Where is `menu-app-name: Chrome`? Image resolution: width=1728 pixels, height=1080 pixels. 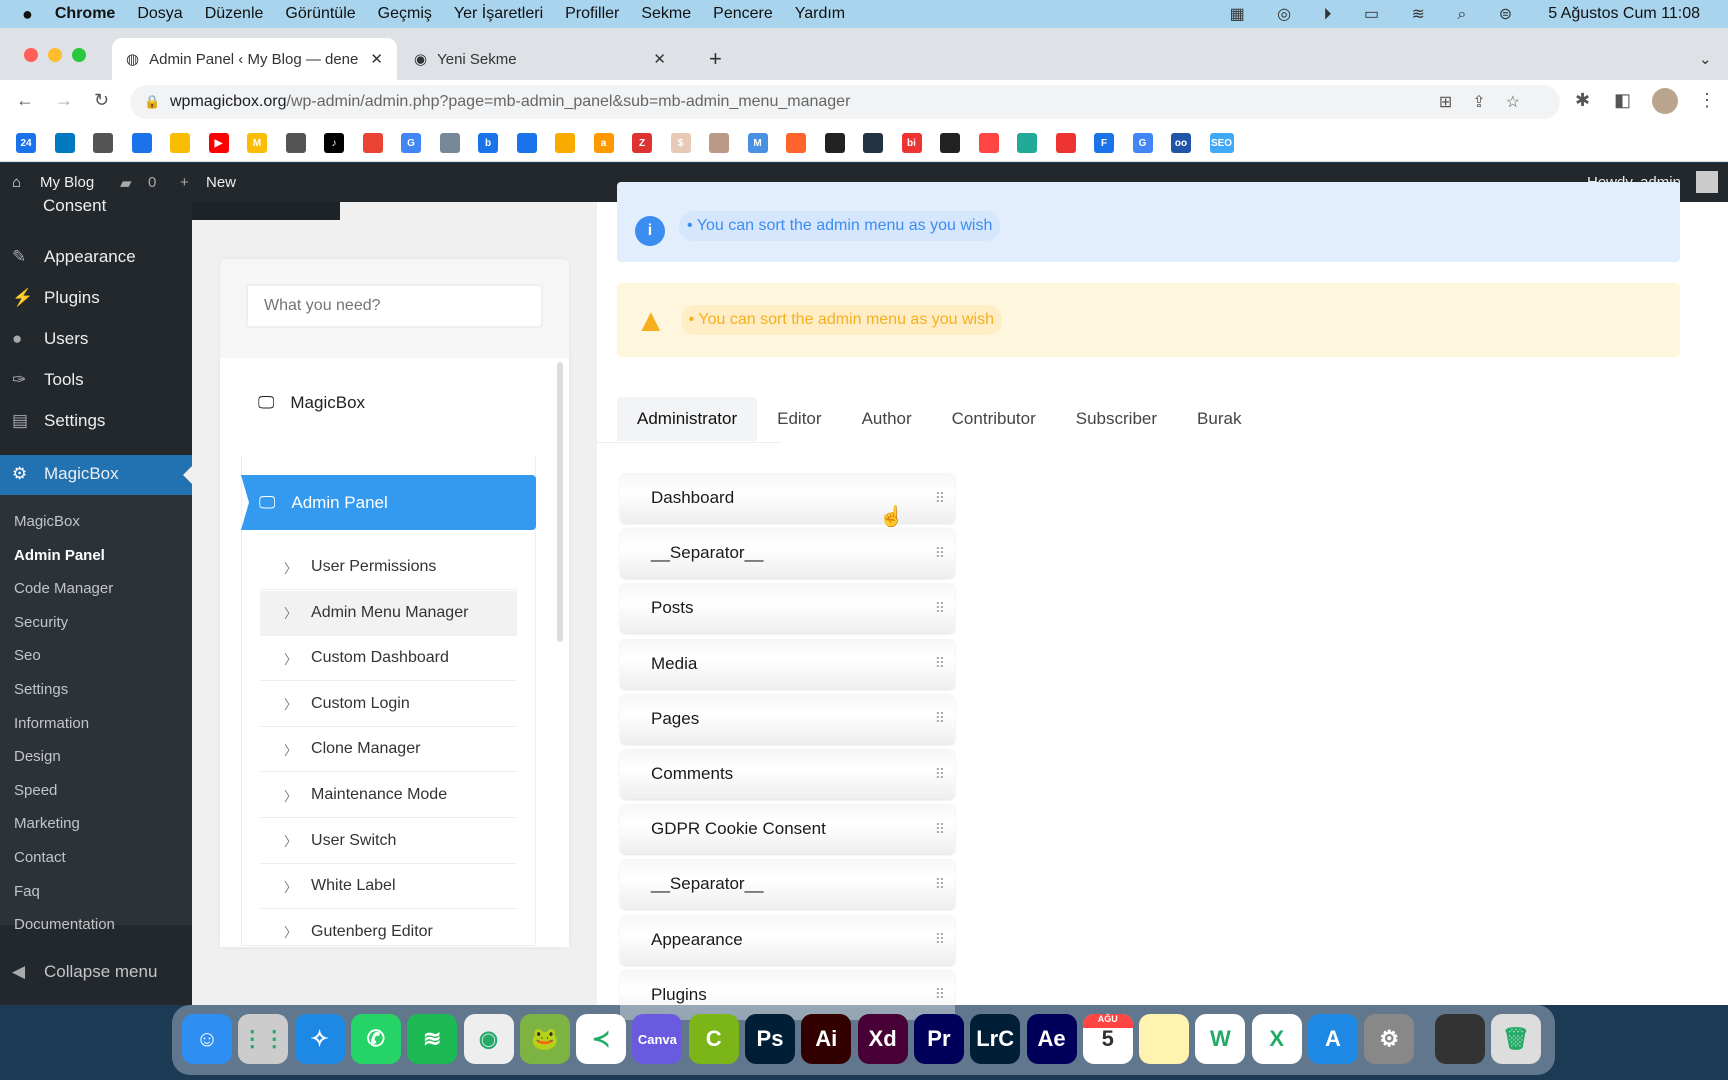 menu-app-name: Chrome is located at coordinates (85, 14).